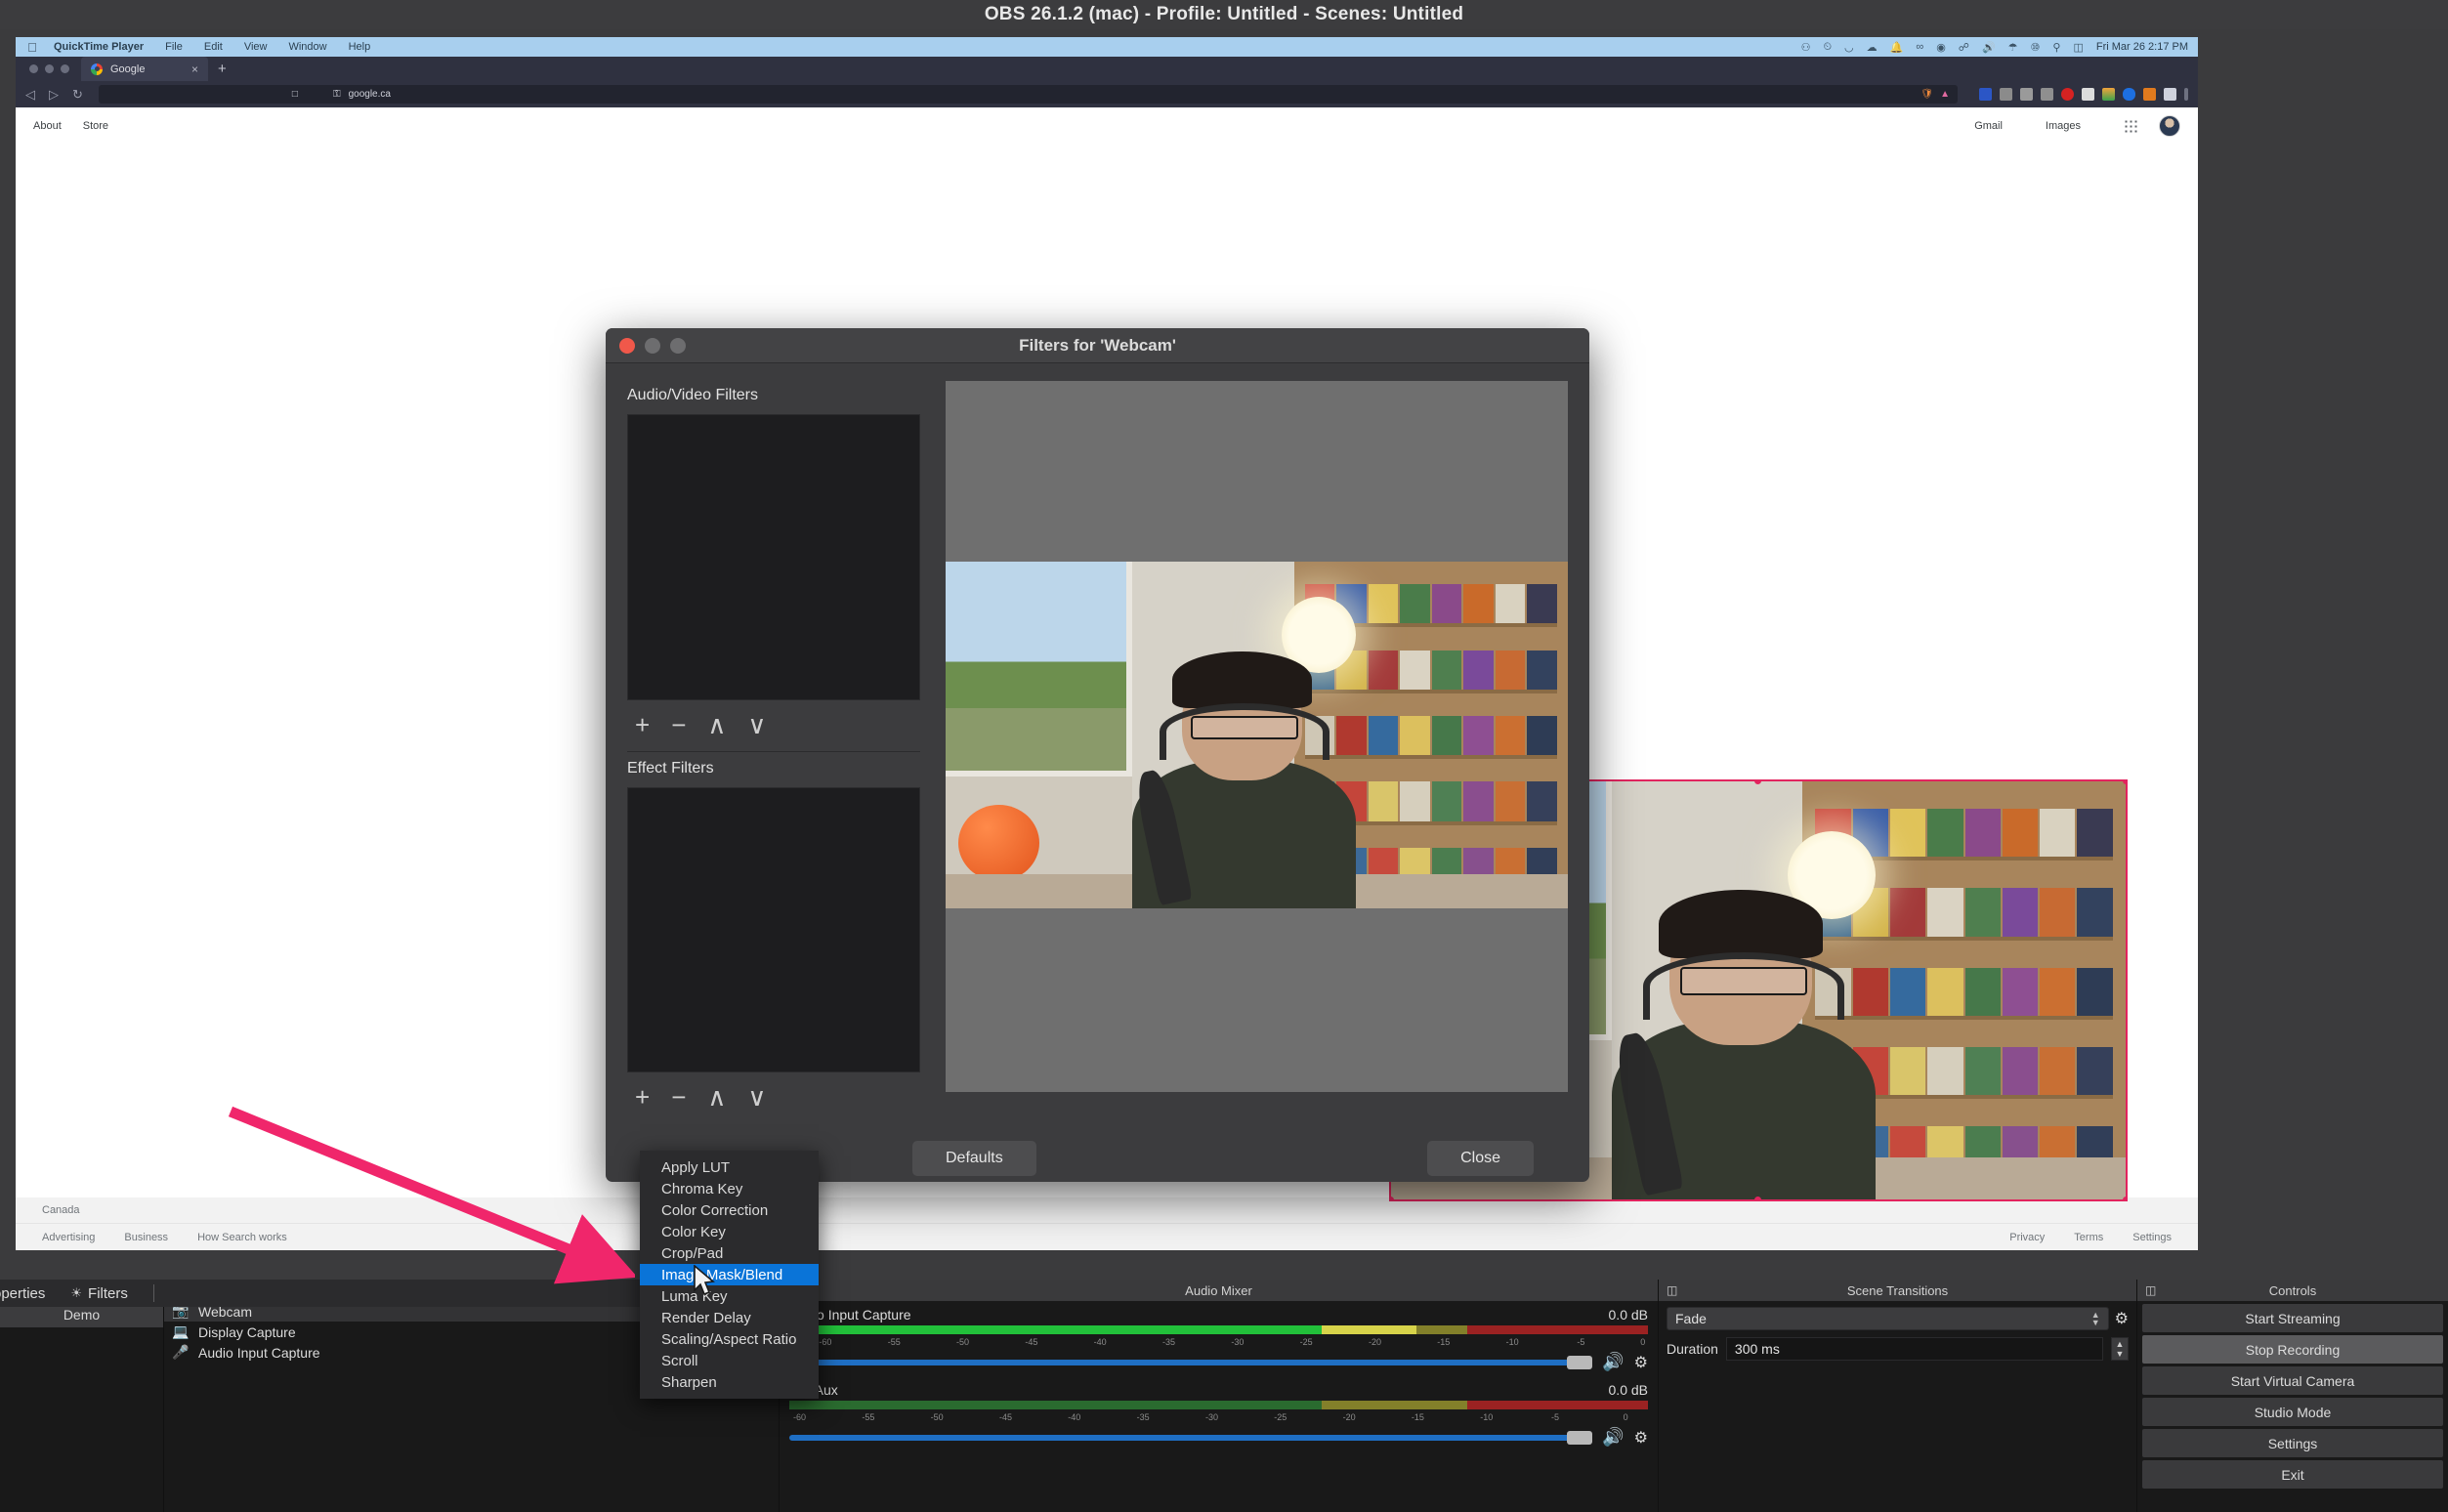 The image size is (2448, 1512). Describe the element at coordinates (1827, 47) in the screenshot. I see `vpn-icon: ⏲` at that location.